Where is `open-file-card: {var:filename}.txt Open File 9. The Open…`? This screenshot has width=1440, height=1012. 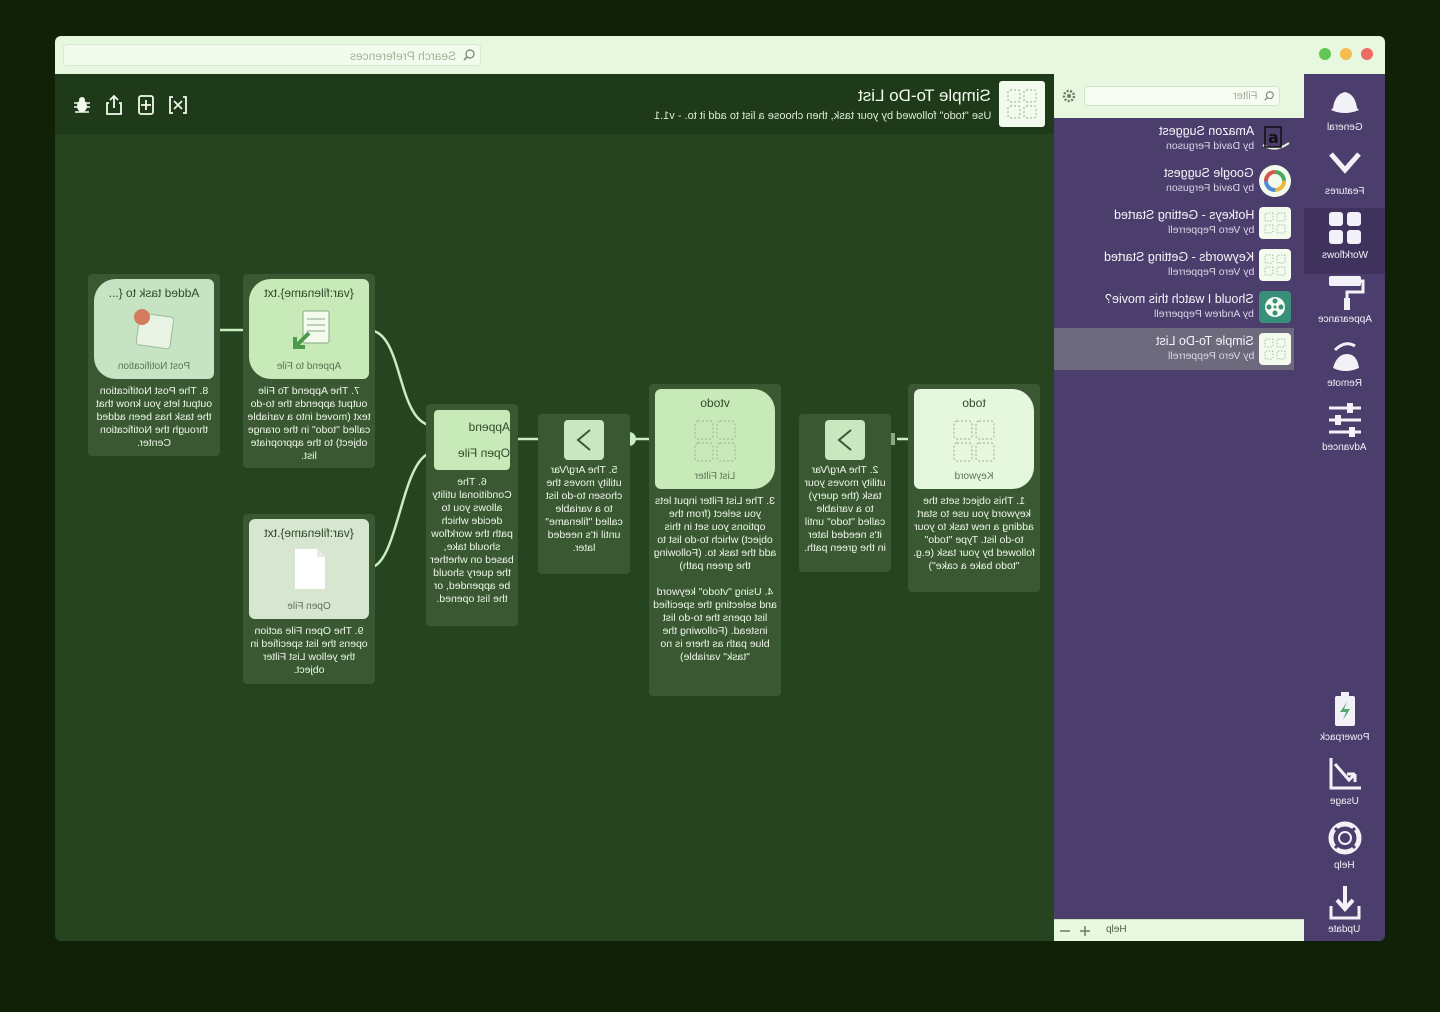 open-file-card: {var:filename}.txt Open File 9. The Open… is located at coordinates (309, 599).